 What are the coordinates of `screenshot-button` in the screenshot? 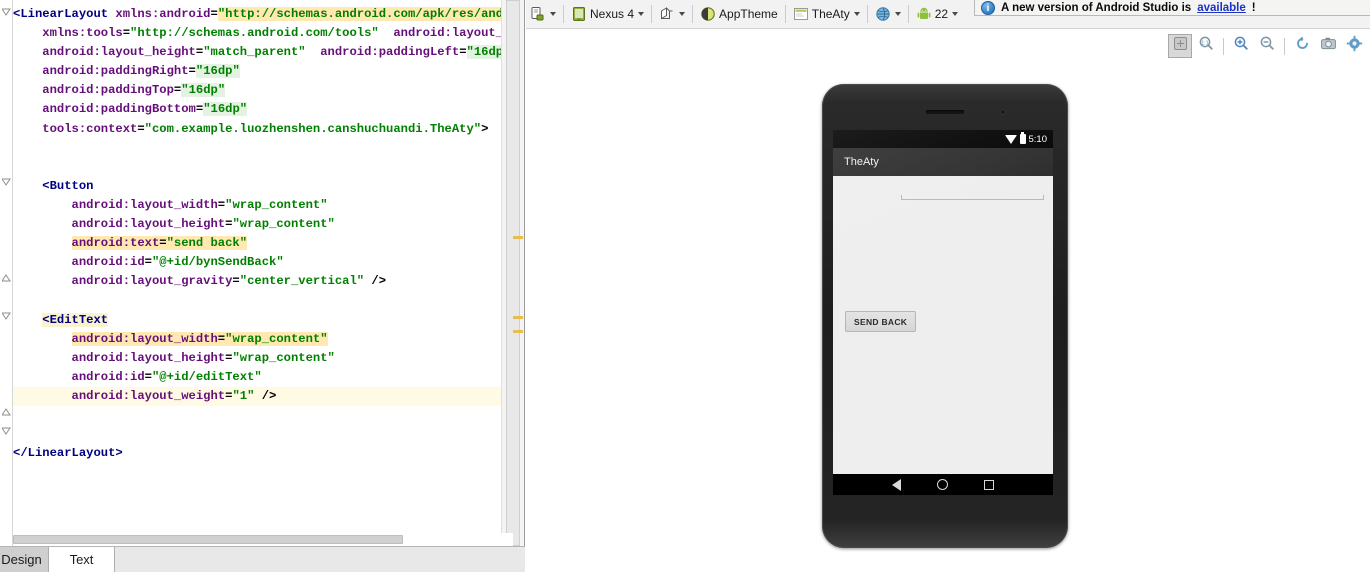 It's located at (1328, 46).